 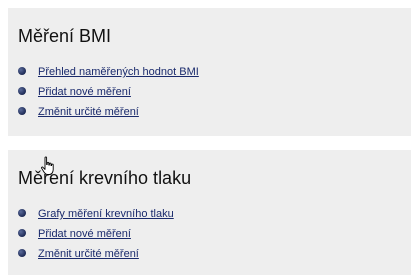 What do you see at coordinates (88, 254) in the screenshot?
I see `blood-pressure-edit-measurement-link: Změnit určité měření` at bounding box center [88, 254].